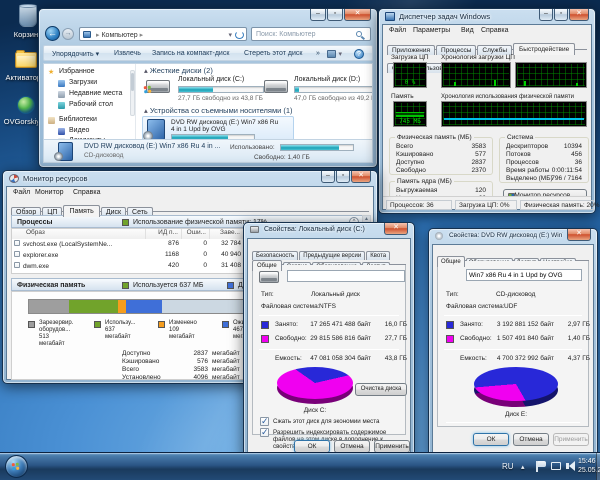  Describe the element at coordinates (333, 89) in the screenshot. I see `drive-d-usage-bar` at that location.